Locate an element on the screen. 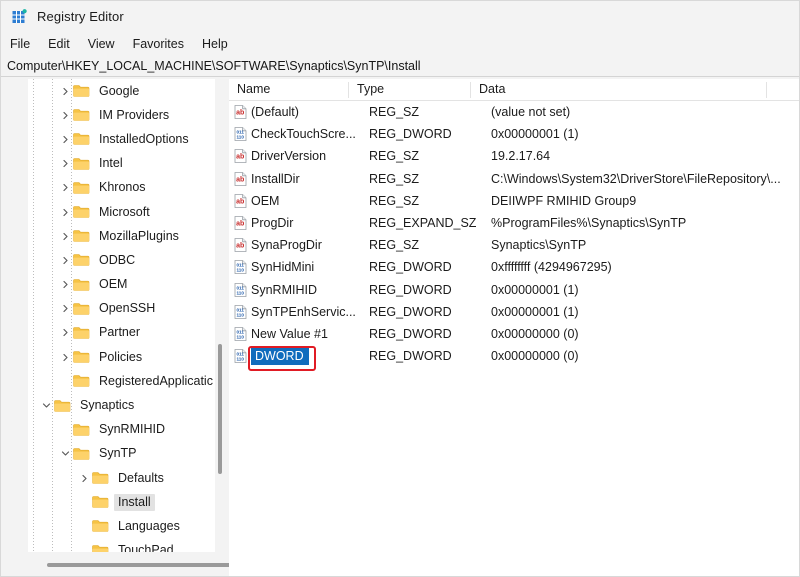 This screenshot has width=800, height=577. tree-item-oem: OEM is located at coordinates (121, 285).